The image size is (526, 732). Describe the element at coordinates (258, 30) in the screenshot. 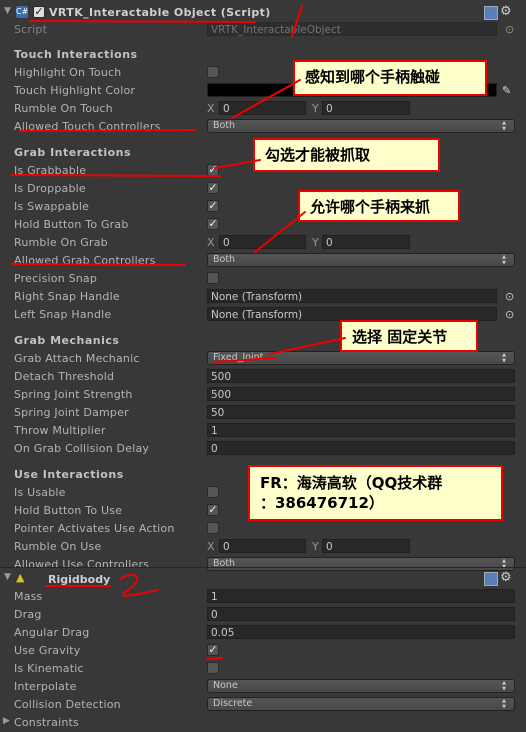

I see `script-row: Script VRTK_InteractableObject ⊙` at that location.